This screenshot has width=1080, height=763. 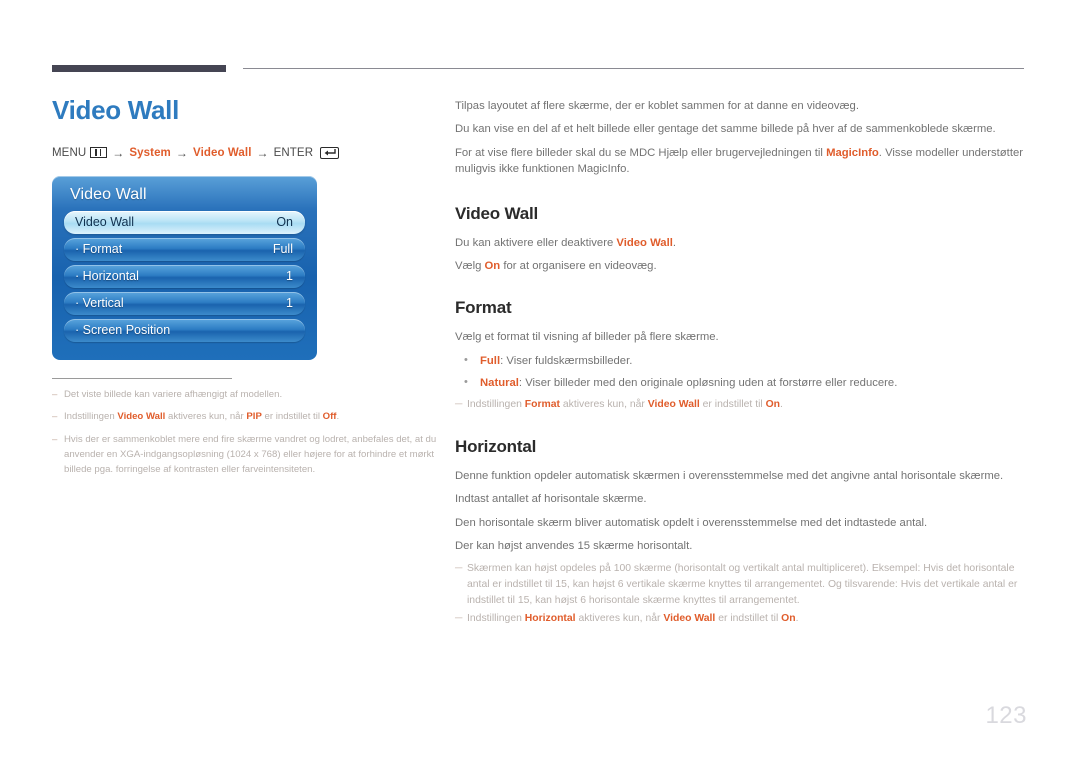 I want to click on osd-row-label: · Screen Position, so click(x=123, y=330).